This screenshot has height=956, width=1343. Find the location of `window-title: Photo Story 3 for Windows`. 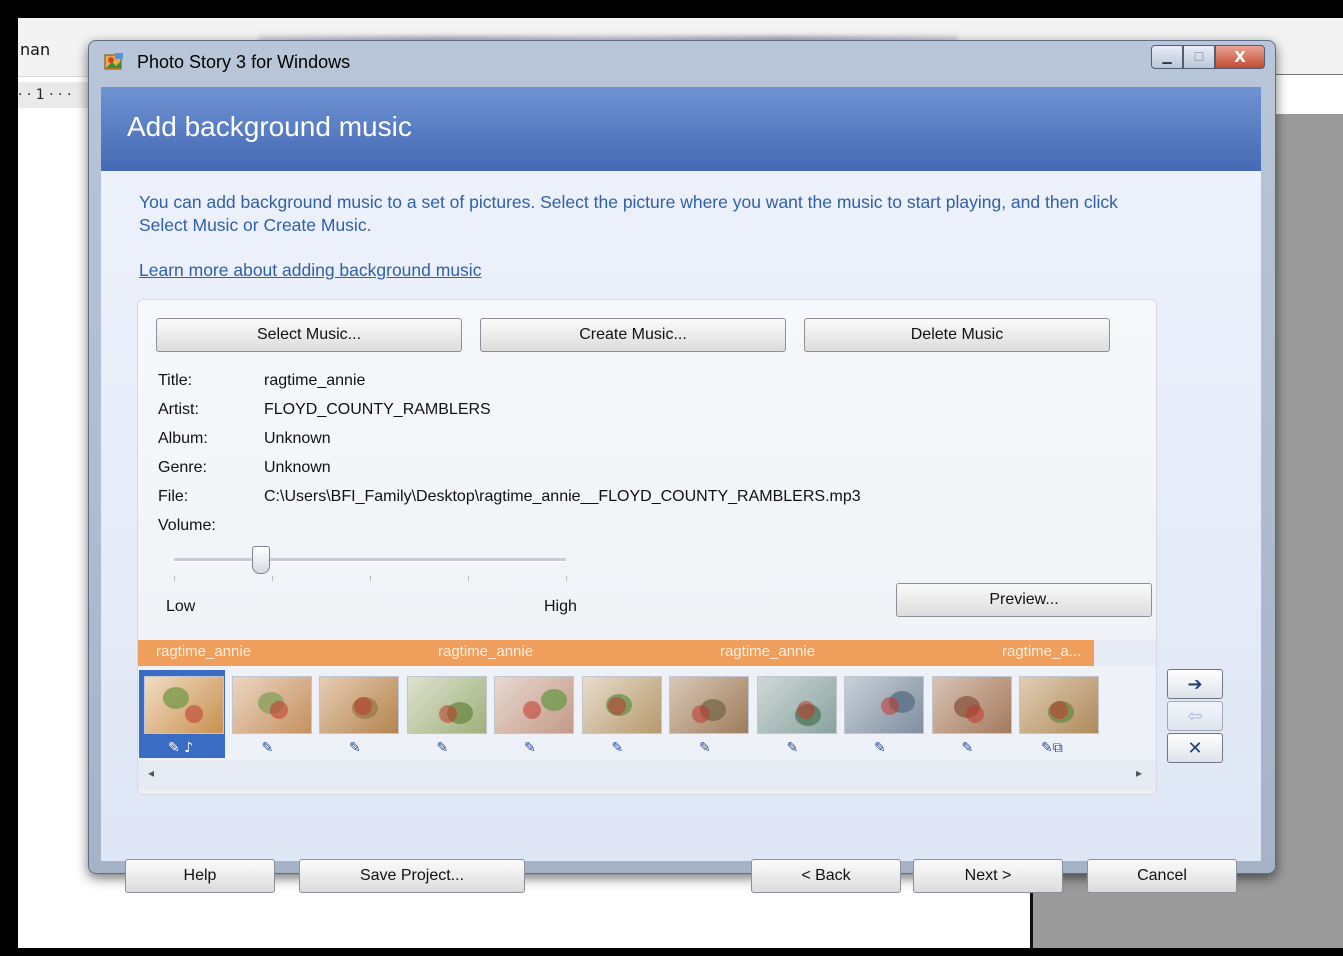

window-title: Photo Story 3 for Windows is located at coordinates (244, 62).